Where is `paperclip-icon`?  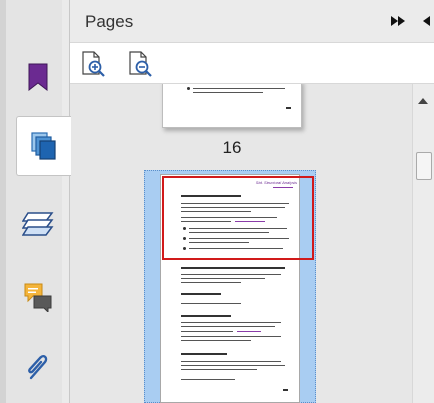 paperclip-icon is located at coordinates (38, 367).